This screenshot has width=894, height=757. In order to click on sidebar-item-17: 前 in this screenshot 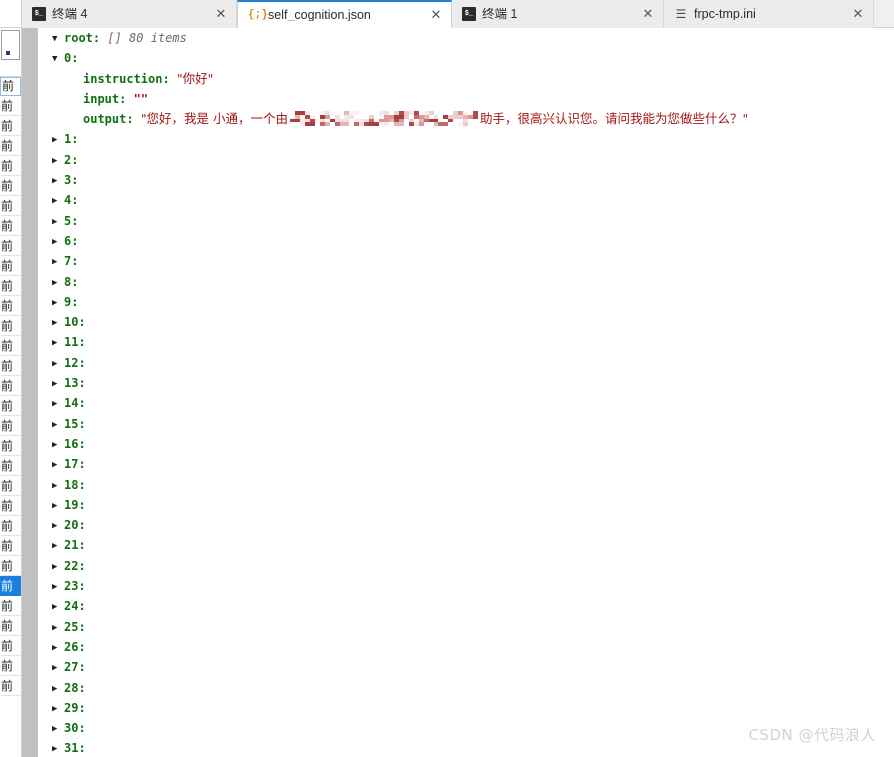, I will do `click(10, 426)`.